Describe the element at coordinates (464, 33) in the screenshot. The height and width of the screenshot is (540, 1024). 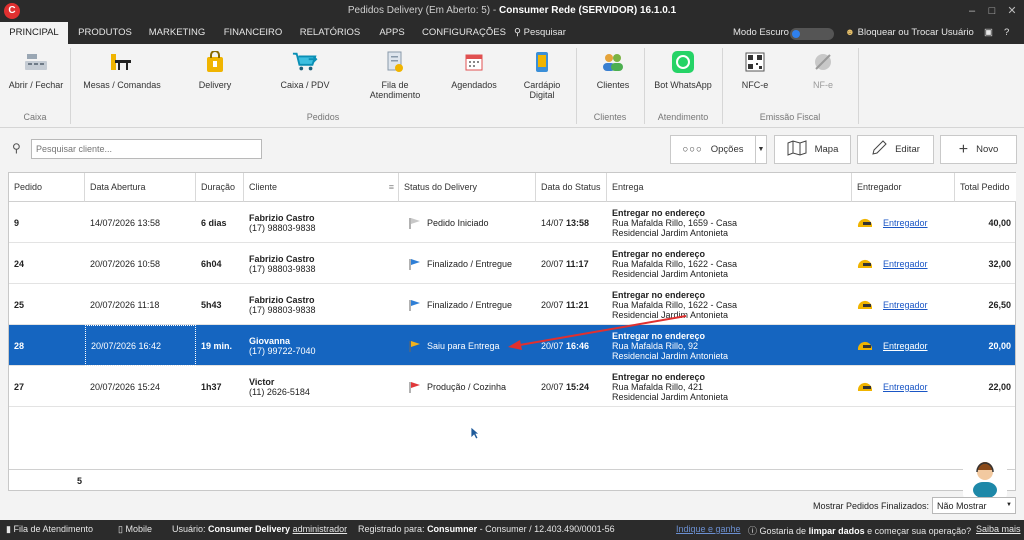
I see `tab-configuracoes: CONFIGURAÇÕES` at that location.